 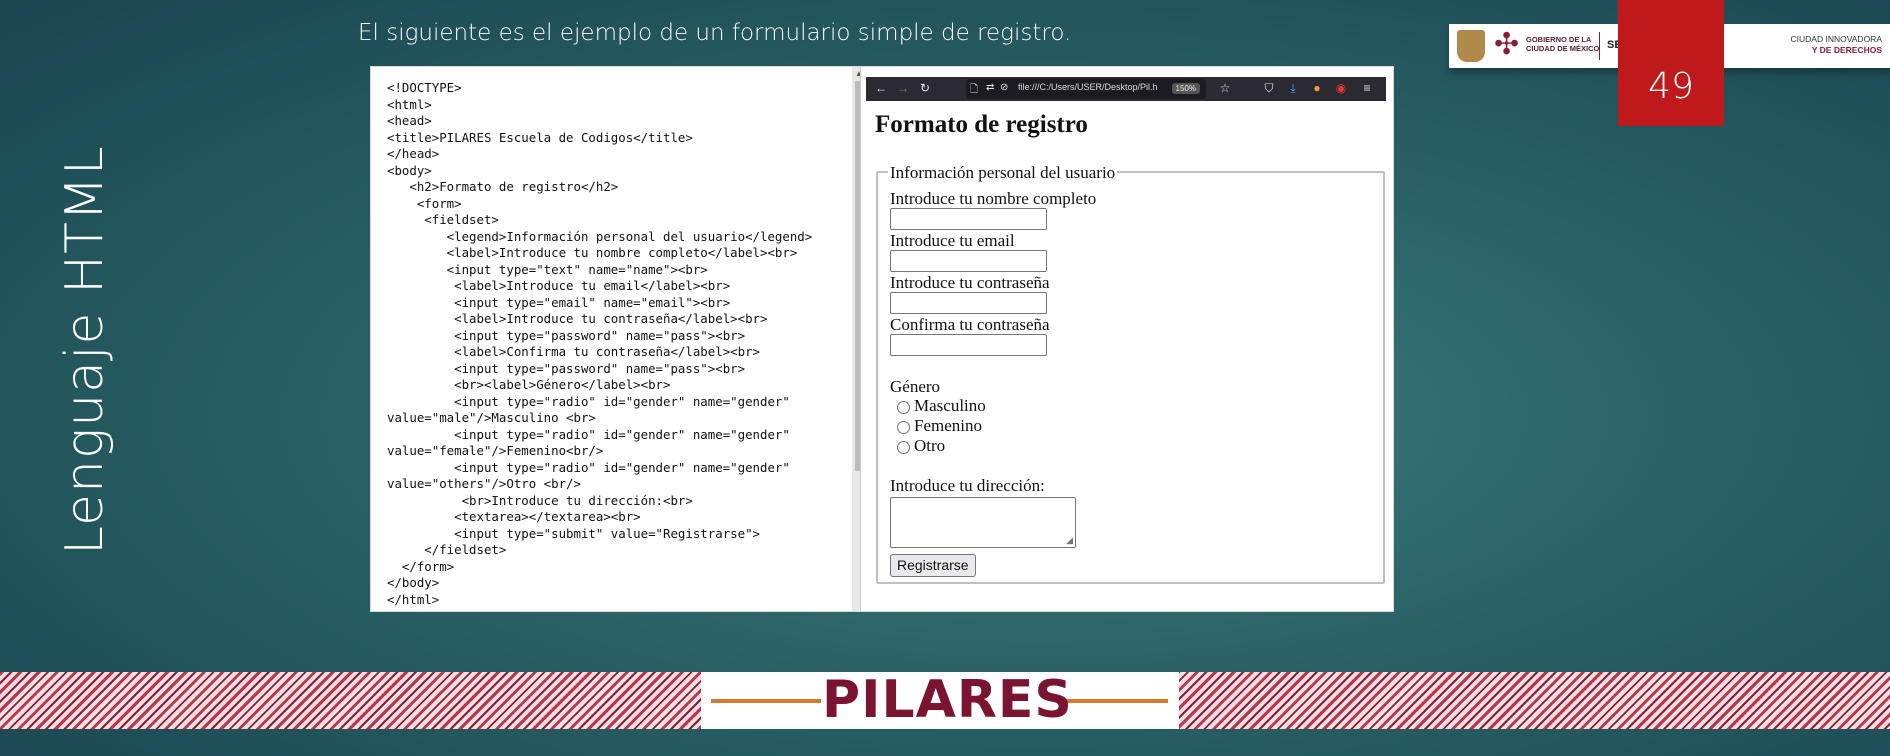 I want to click on radio-masculino, so click(x=903, y=407).